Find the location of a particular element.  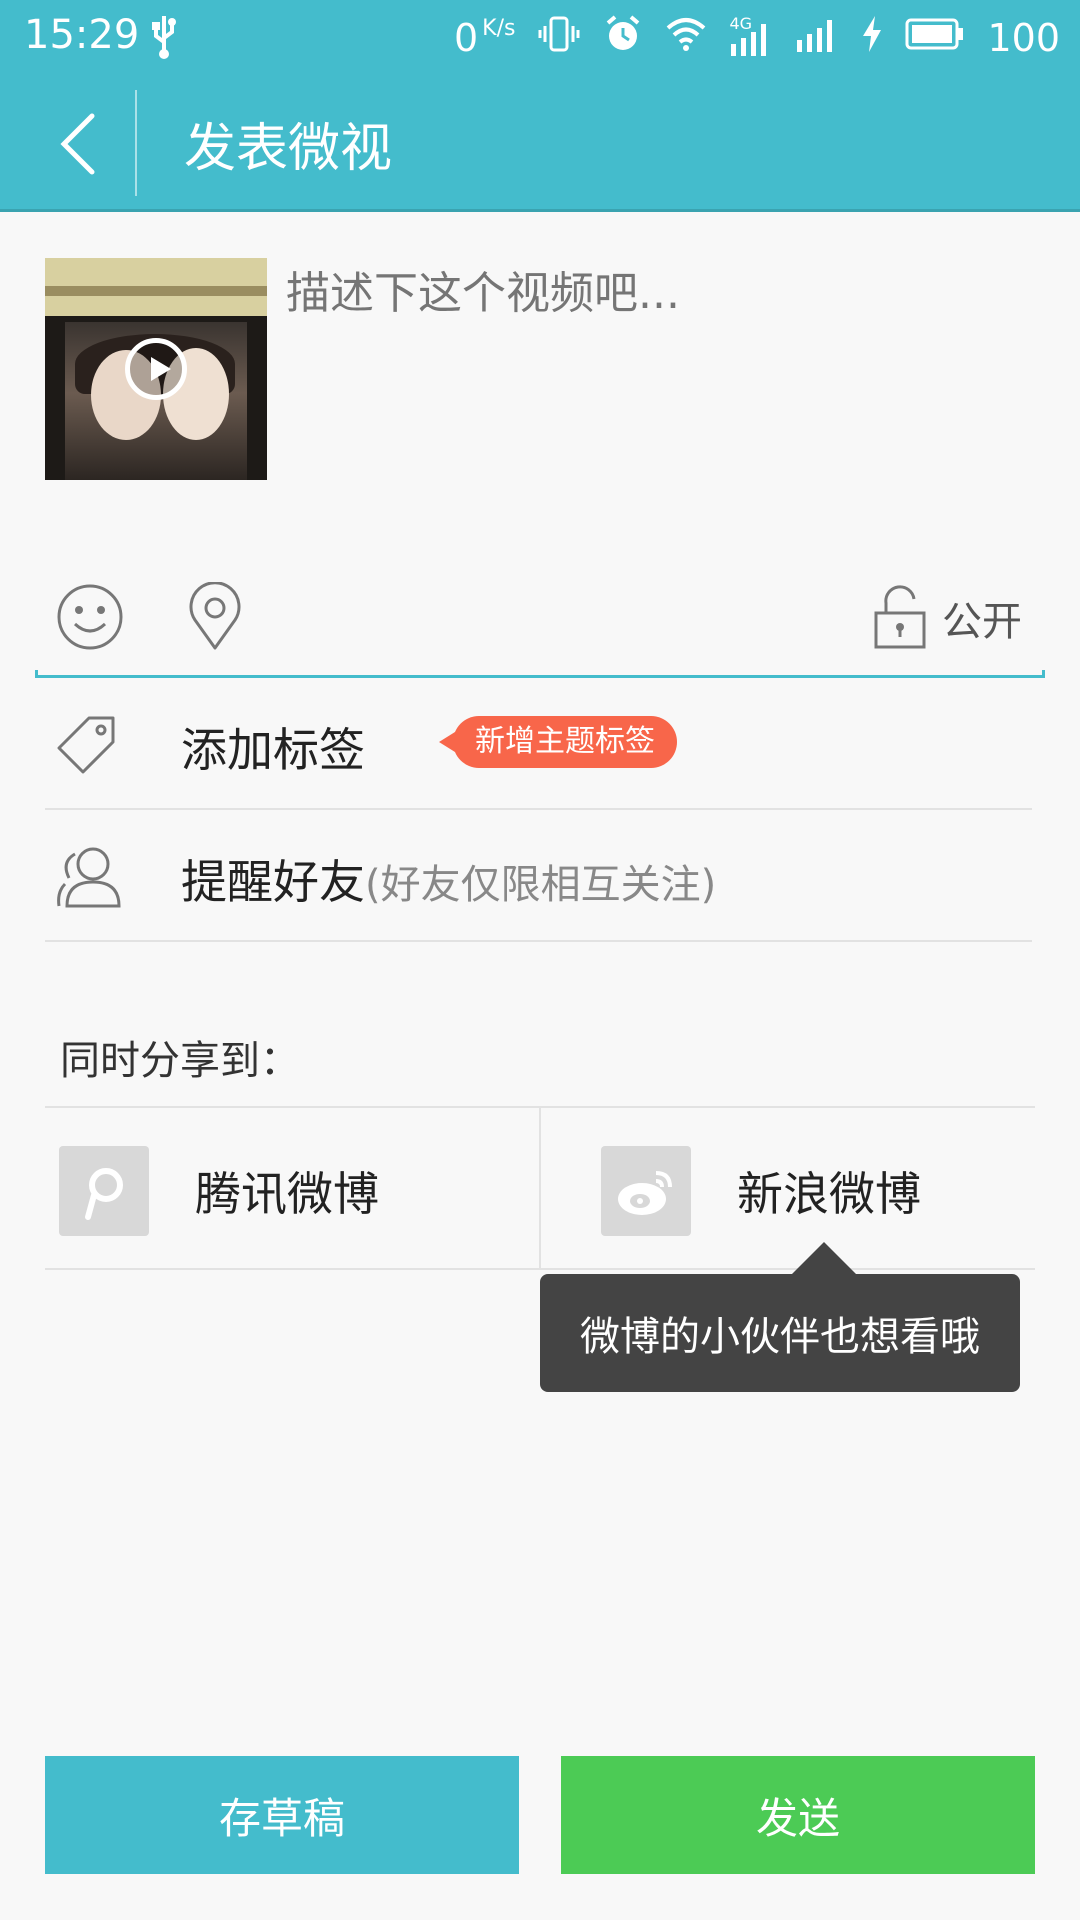

share-options: 腾讯微博 新浪微博 is located at coordinates (540, 1188).